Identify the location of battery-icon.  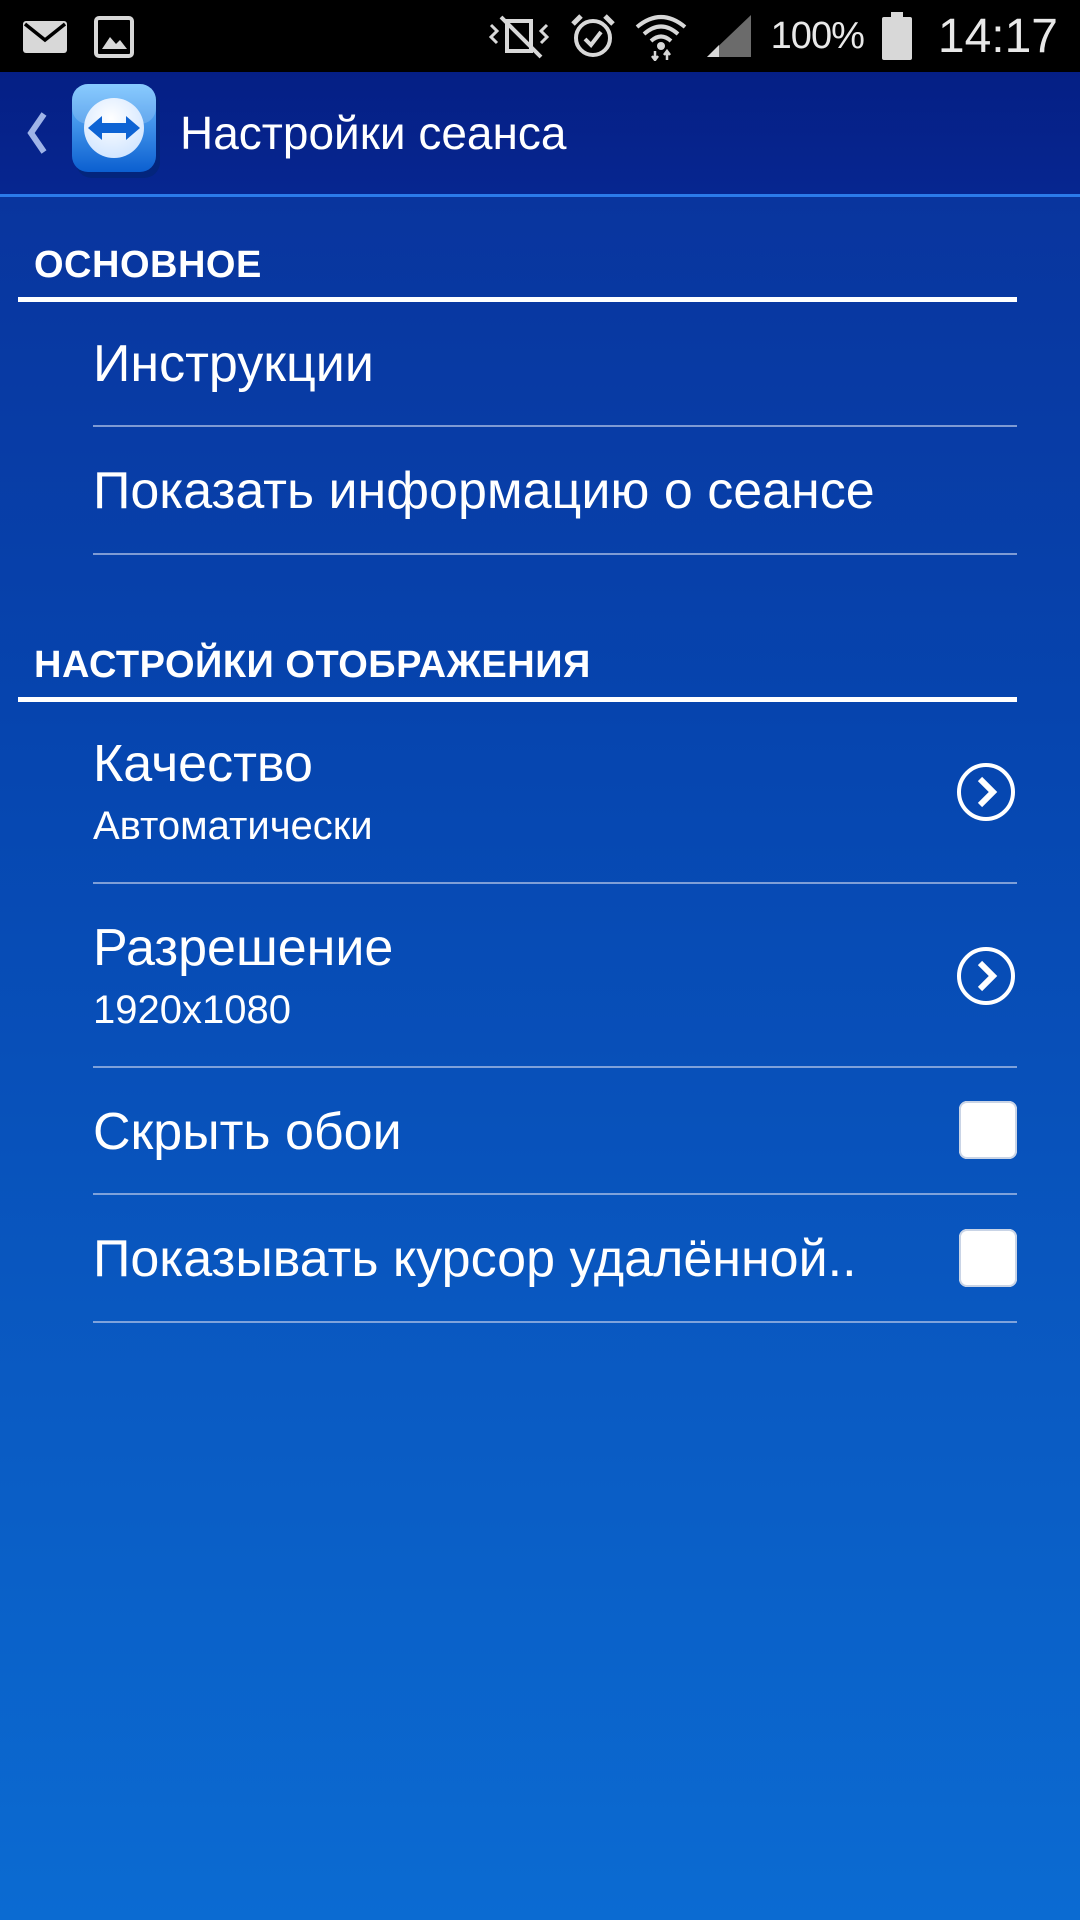
(896, 36).